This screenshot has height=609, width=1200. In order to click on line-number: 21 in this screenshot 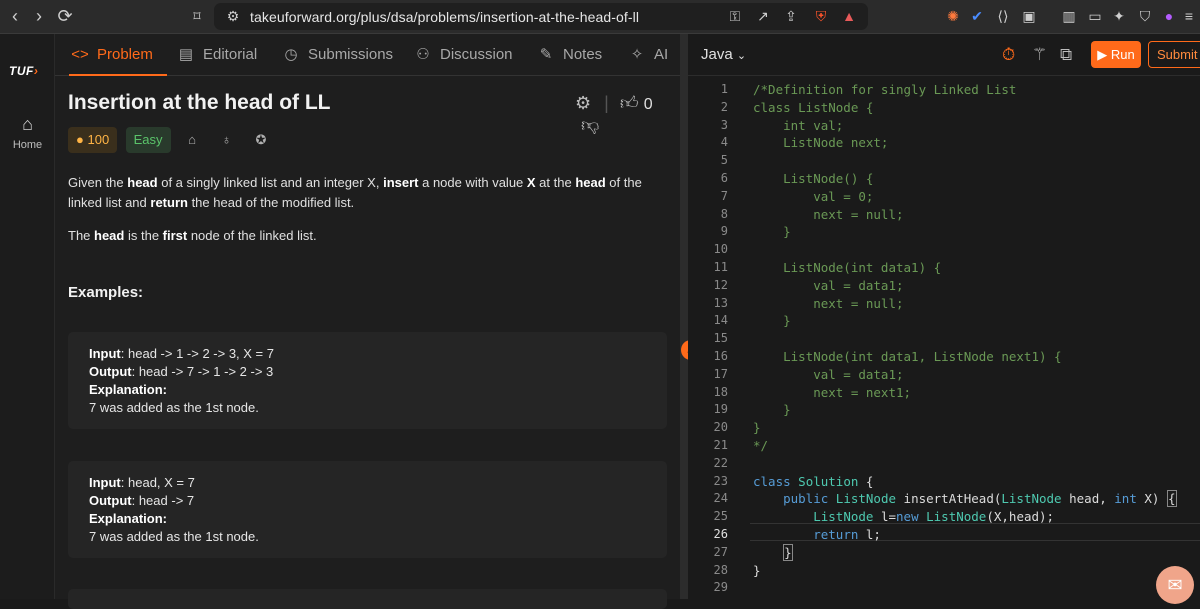, I will do `click(720, 444)`.